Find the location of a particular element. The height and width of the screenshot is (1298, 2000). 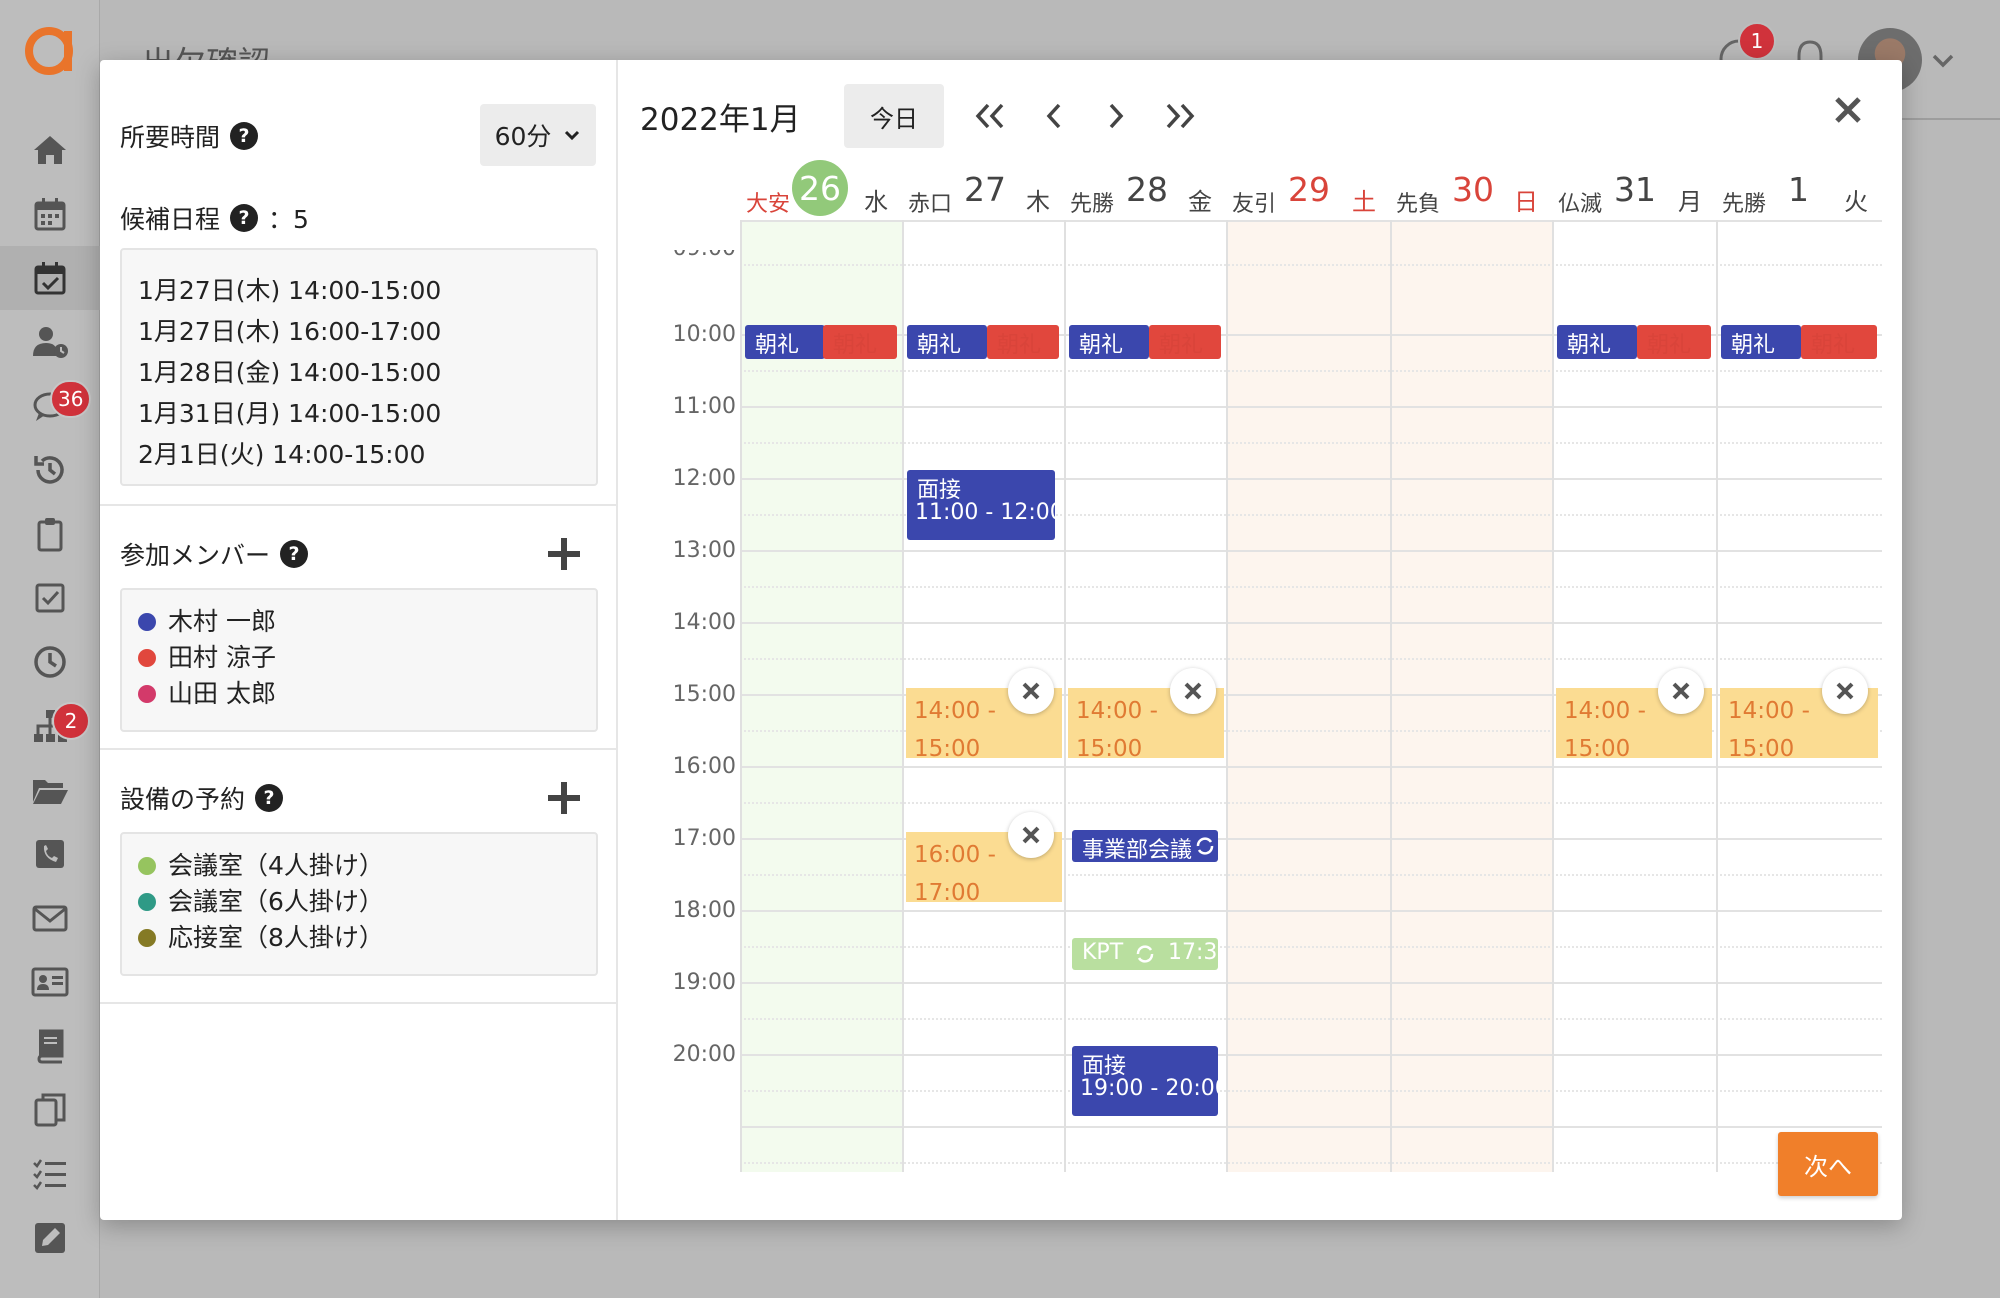

next-week-icon is located at coordinates (1180, 116).